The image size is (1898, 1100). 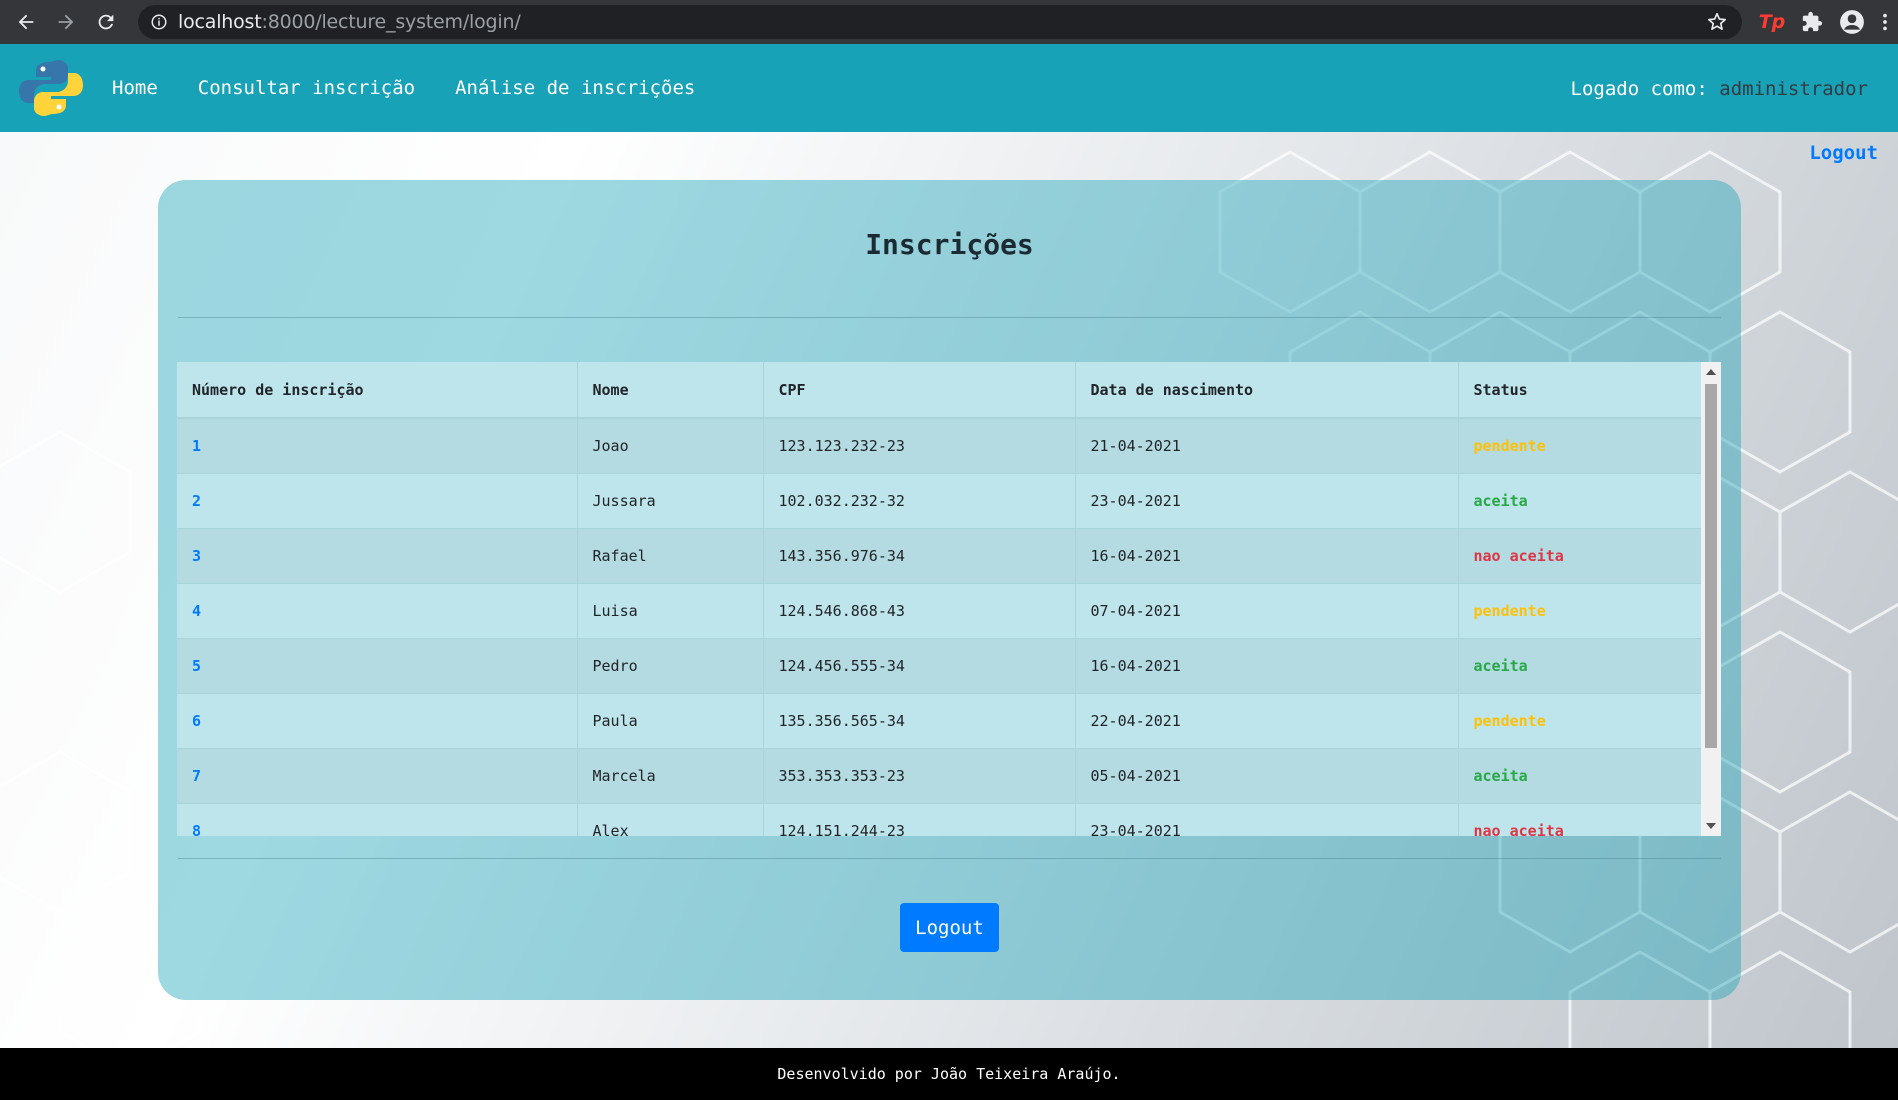 I want to click on table-row: 2 Jussara 102.032.232-32 23-04-2021 aceita, so click(x=939, y=500).